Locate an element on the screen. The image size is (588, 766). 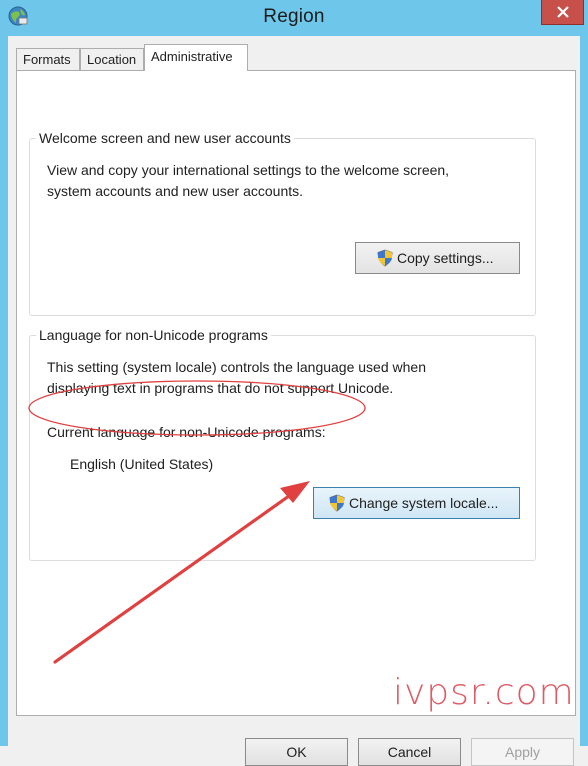
tab-formats: Formats is located at coordinates (48, 59).